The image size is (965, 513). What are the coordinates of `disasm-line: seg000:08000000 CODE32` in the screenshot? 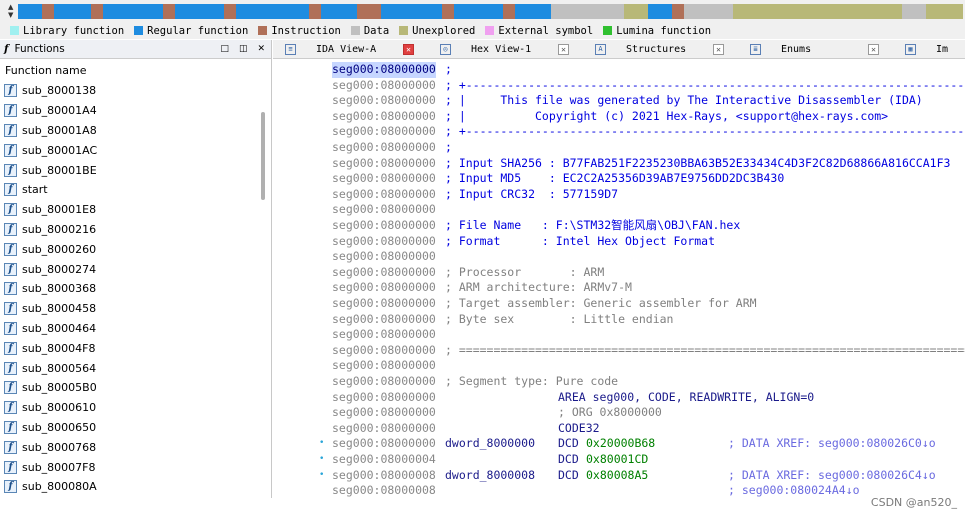 It's located at (619, 429).